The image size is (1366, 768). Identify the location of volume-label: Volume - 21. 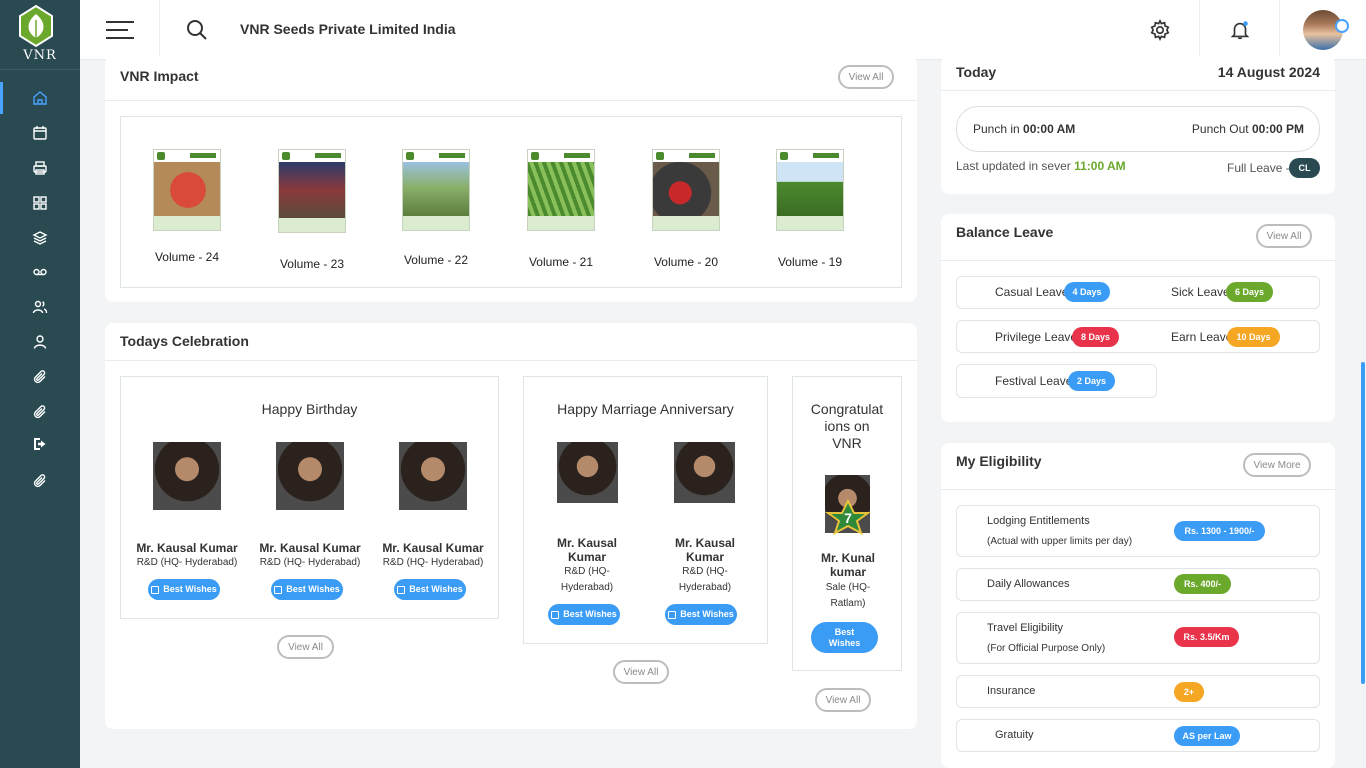
(561, 262).